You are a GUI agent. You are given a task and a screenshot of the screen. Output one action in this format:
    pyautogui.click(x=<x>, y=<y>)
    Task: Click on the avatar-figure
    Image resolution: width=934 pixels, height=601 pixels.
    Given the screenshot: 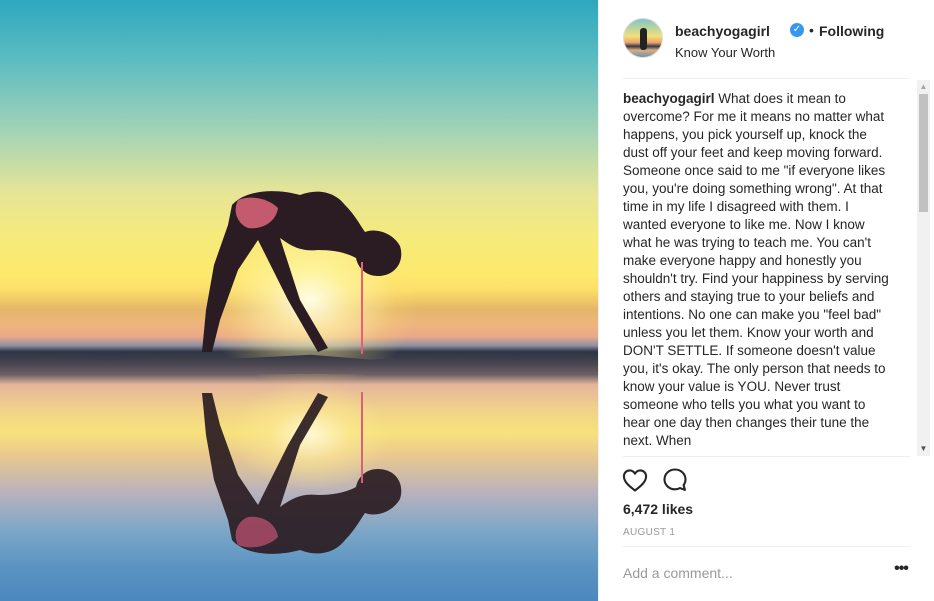 What is the action you would take?
    pyautogui.click(x=643, y=39)
    